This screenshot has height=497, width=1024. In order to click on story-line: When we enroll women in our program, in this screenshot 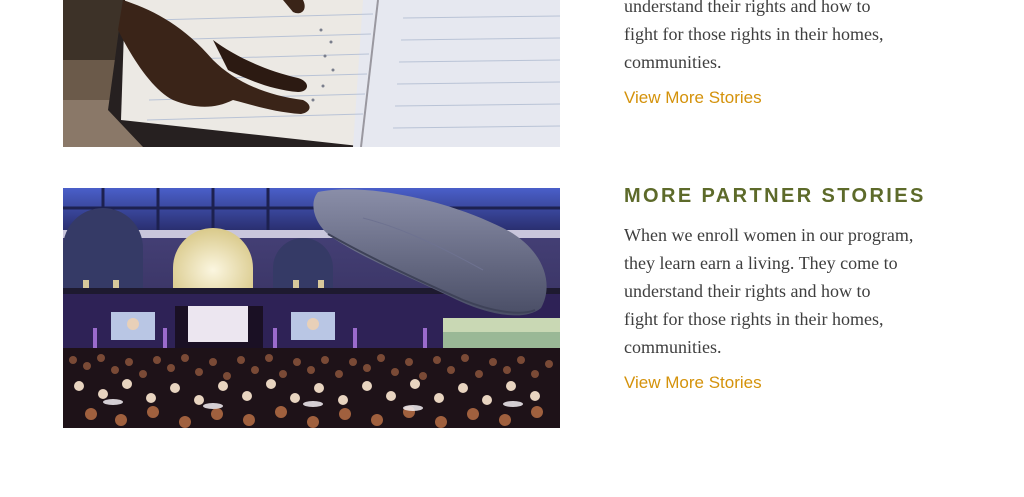, I will do `click(769, 235)`.